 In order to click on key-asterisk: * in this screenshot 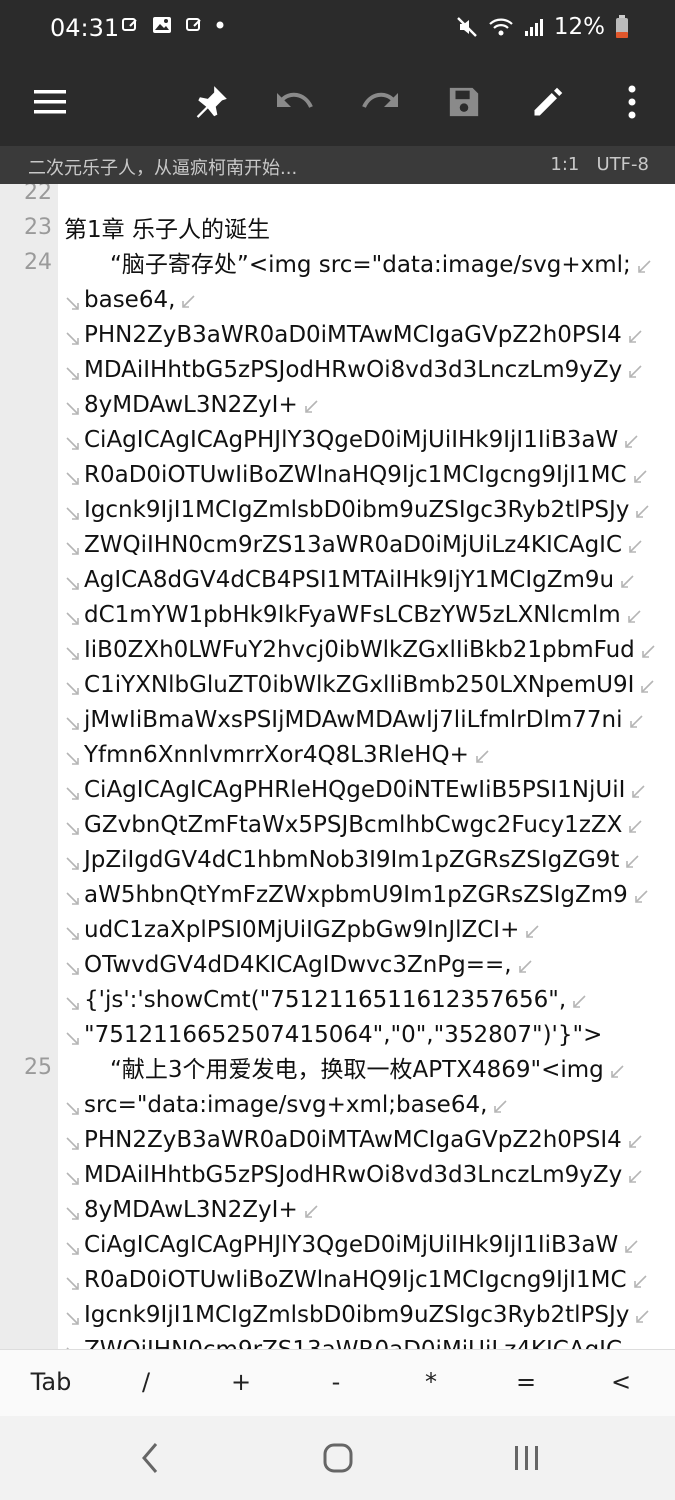, I will do `click(431, 1382)`.